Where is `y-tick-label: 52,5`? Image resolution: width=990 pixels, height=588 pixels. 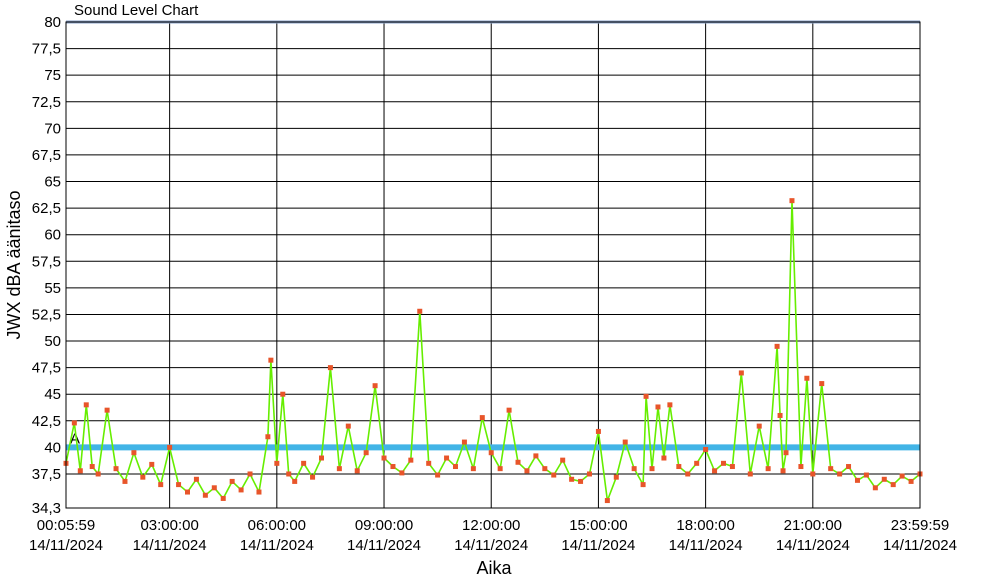
y-tick-label: 52,5 is located at coordinates (46, 314).